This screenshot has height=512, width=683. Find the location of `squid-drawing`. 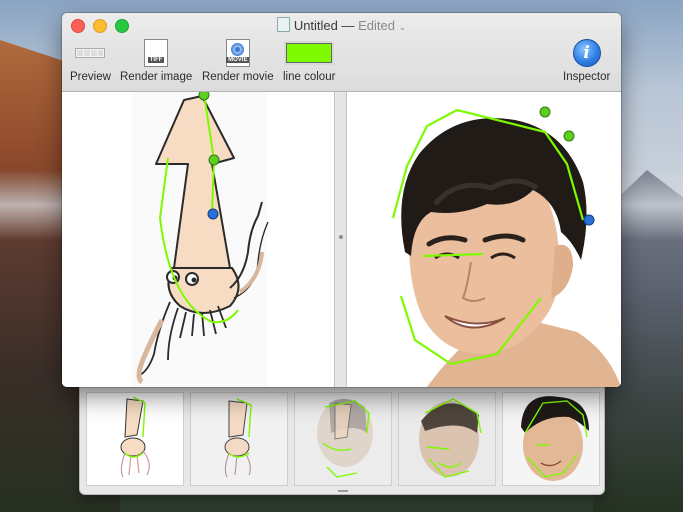

squid-drawing is located at coordinates (200, 239).